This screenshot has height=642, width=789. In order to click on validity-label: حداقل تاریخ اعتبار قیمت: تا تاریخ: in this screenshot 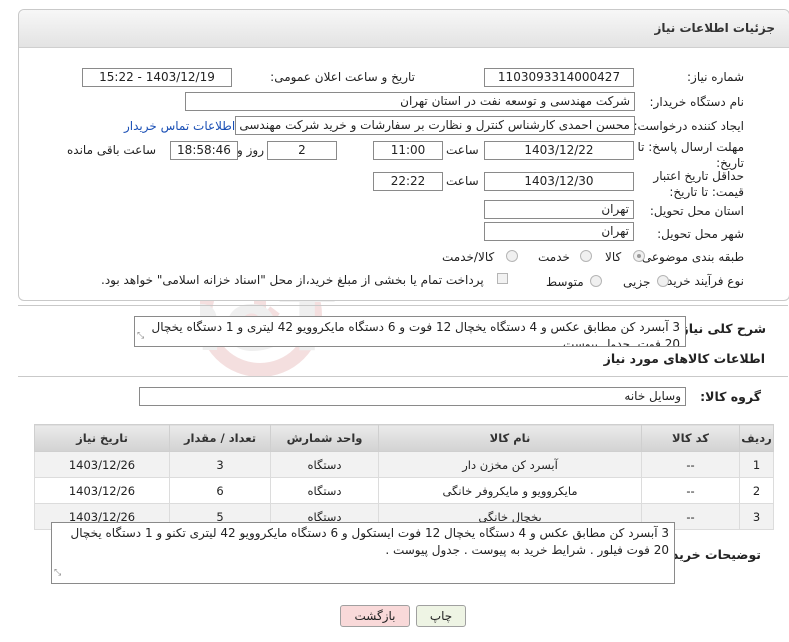, I will do `click(698, 184)`.